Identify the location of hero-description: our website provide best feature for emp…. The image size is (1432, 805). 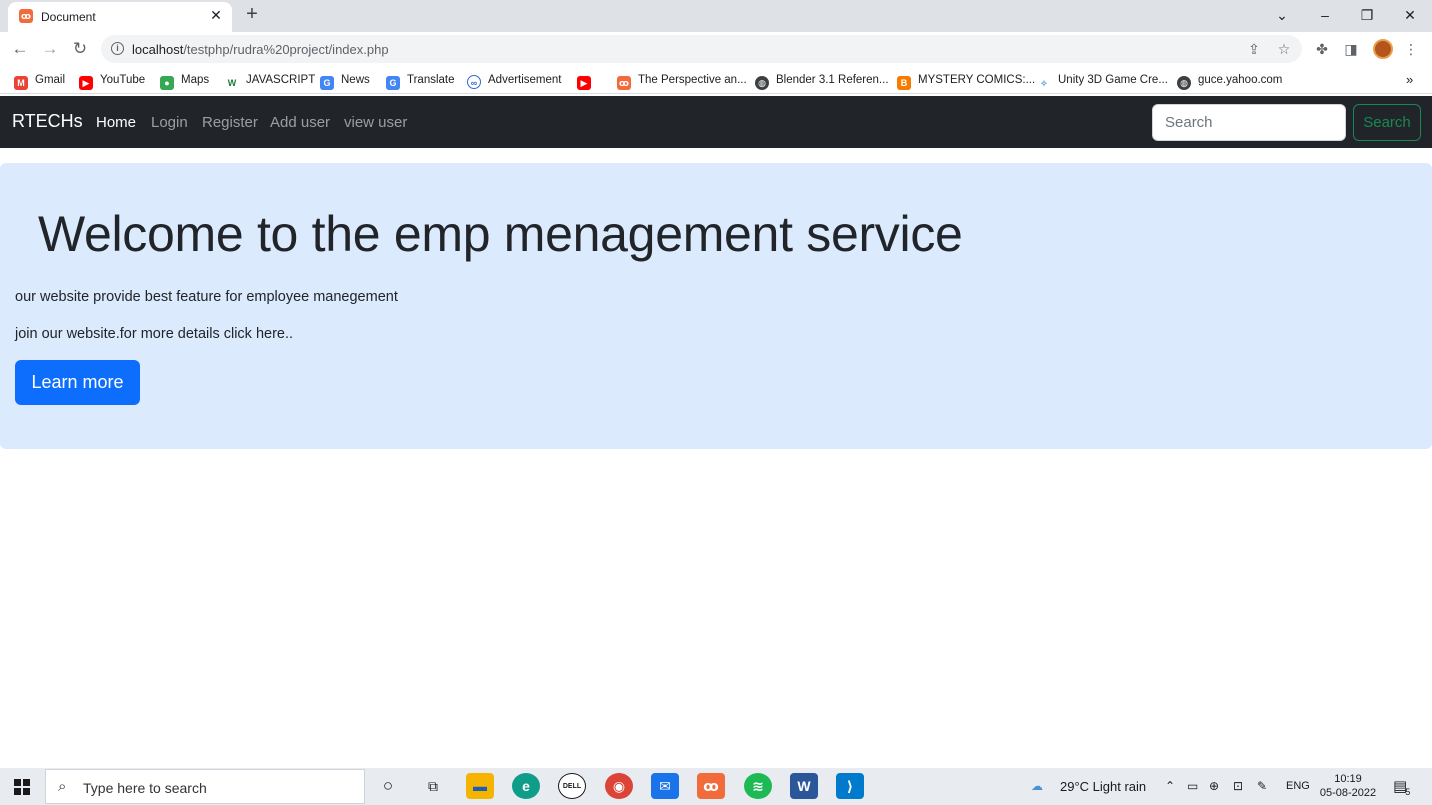
(206, 297).